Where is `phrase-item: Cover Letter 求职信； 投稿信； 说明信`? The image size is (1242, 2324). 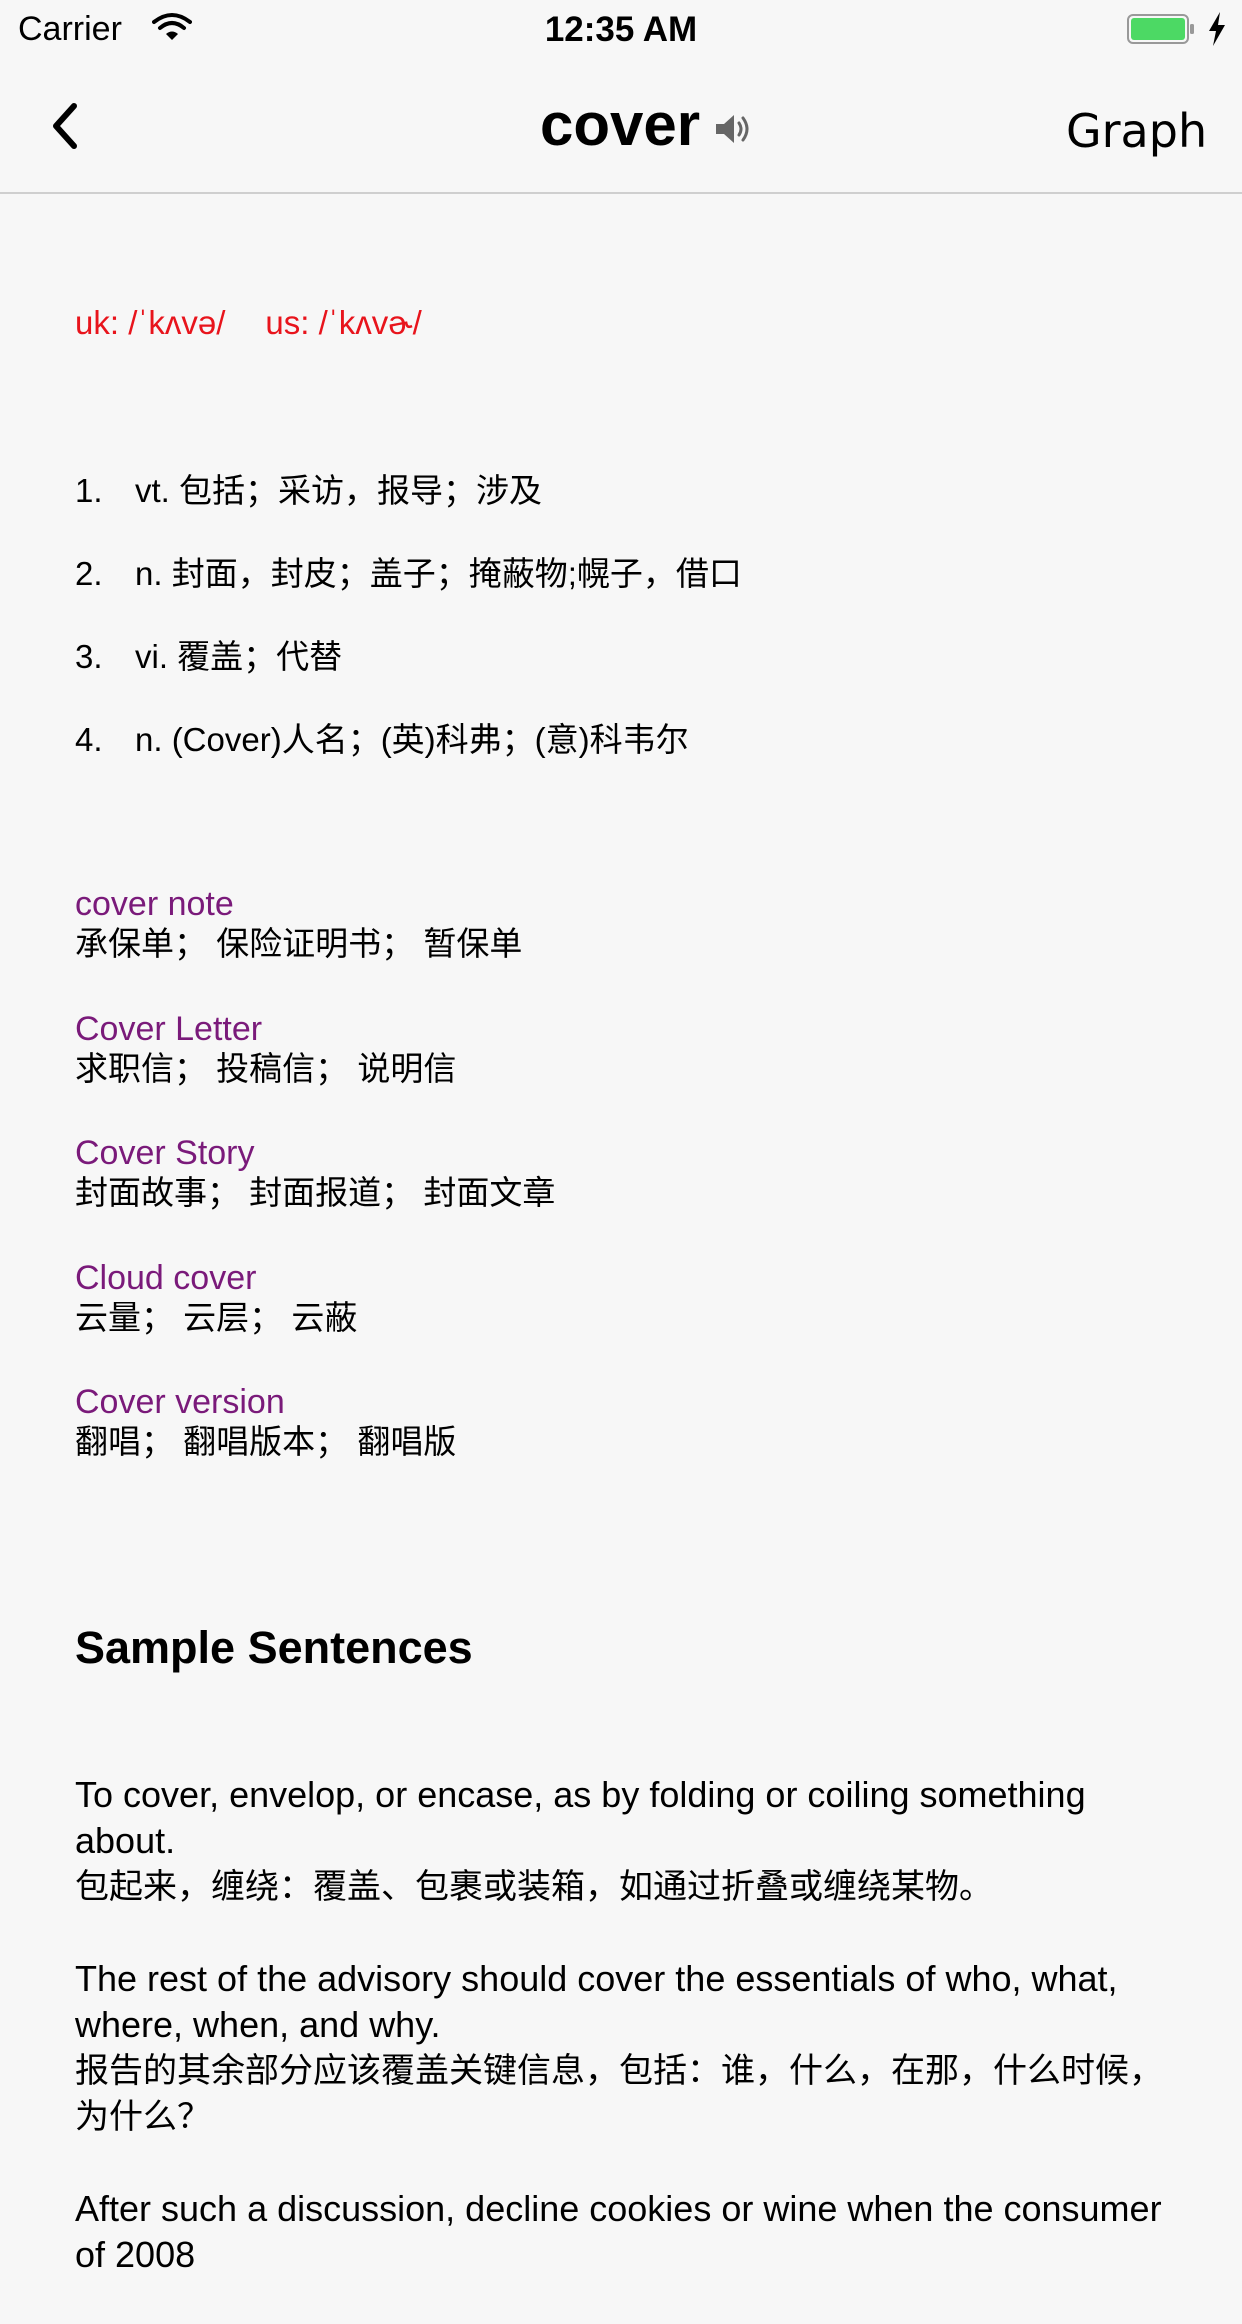
phrase-item: Cover Letter 求职信； 投稿信； 说明信 is located at coordinates (315, 1071).